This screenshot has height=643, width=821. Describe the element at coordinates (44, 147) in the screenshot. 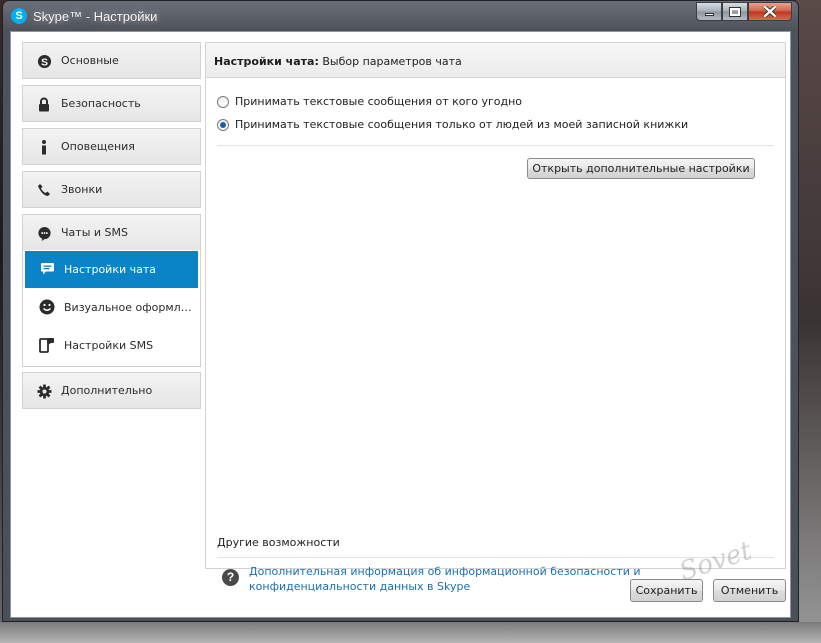

I see `info-icon` at that location.